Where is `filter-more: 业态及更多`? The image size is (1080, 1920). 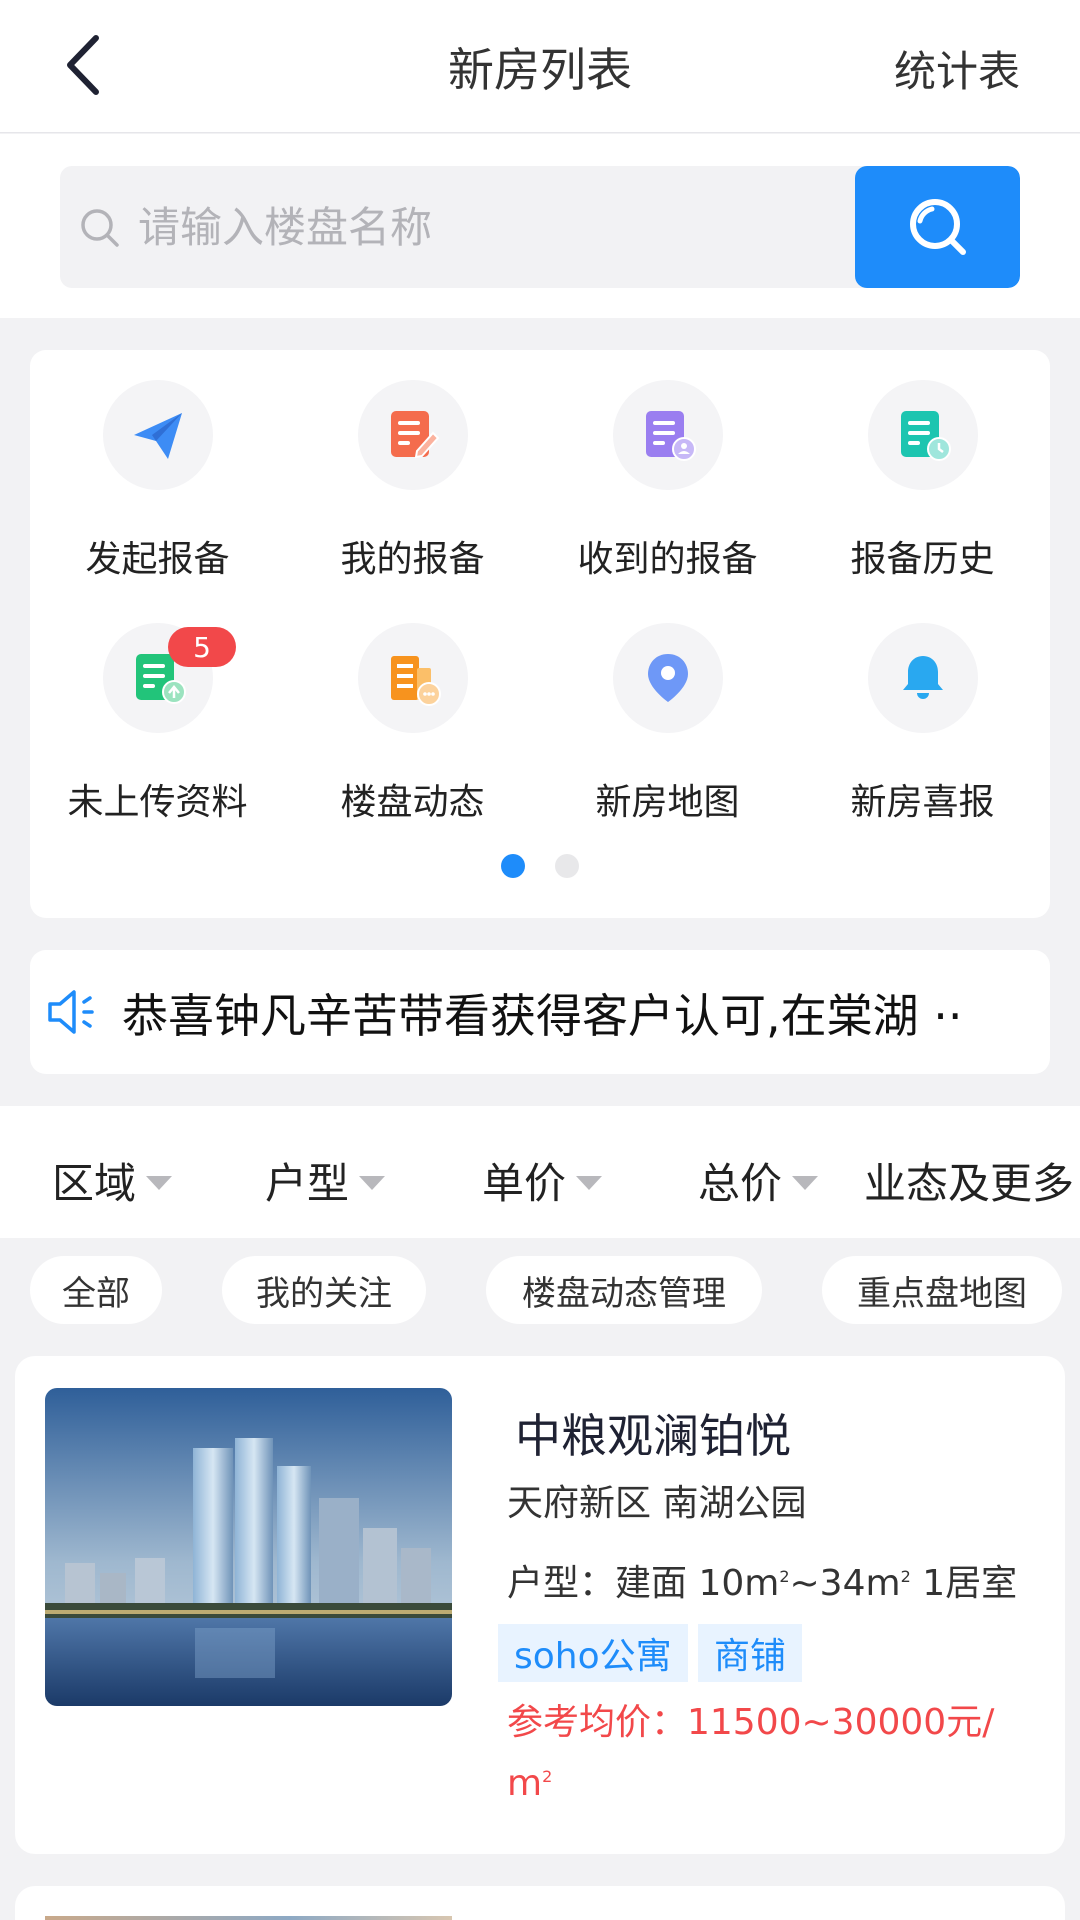
filter-more: 业态及更多 is located at coordinates (969, 1180).